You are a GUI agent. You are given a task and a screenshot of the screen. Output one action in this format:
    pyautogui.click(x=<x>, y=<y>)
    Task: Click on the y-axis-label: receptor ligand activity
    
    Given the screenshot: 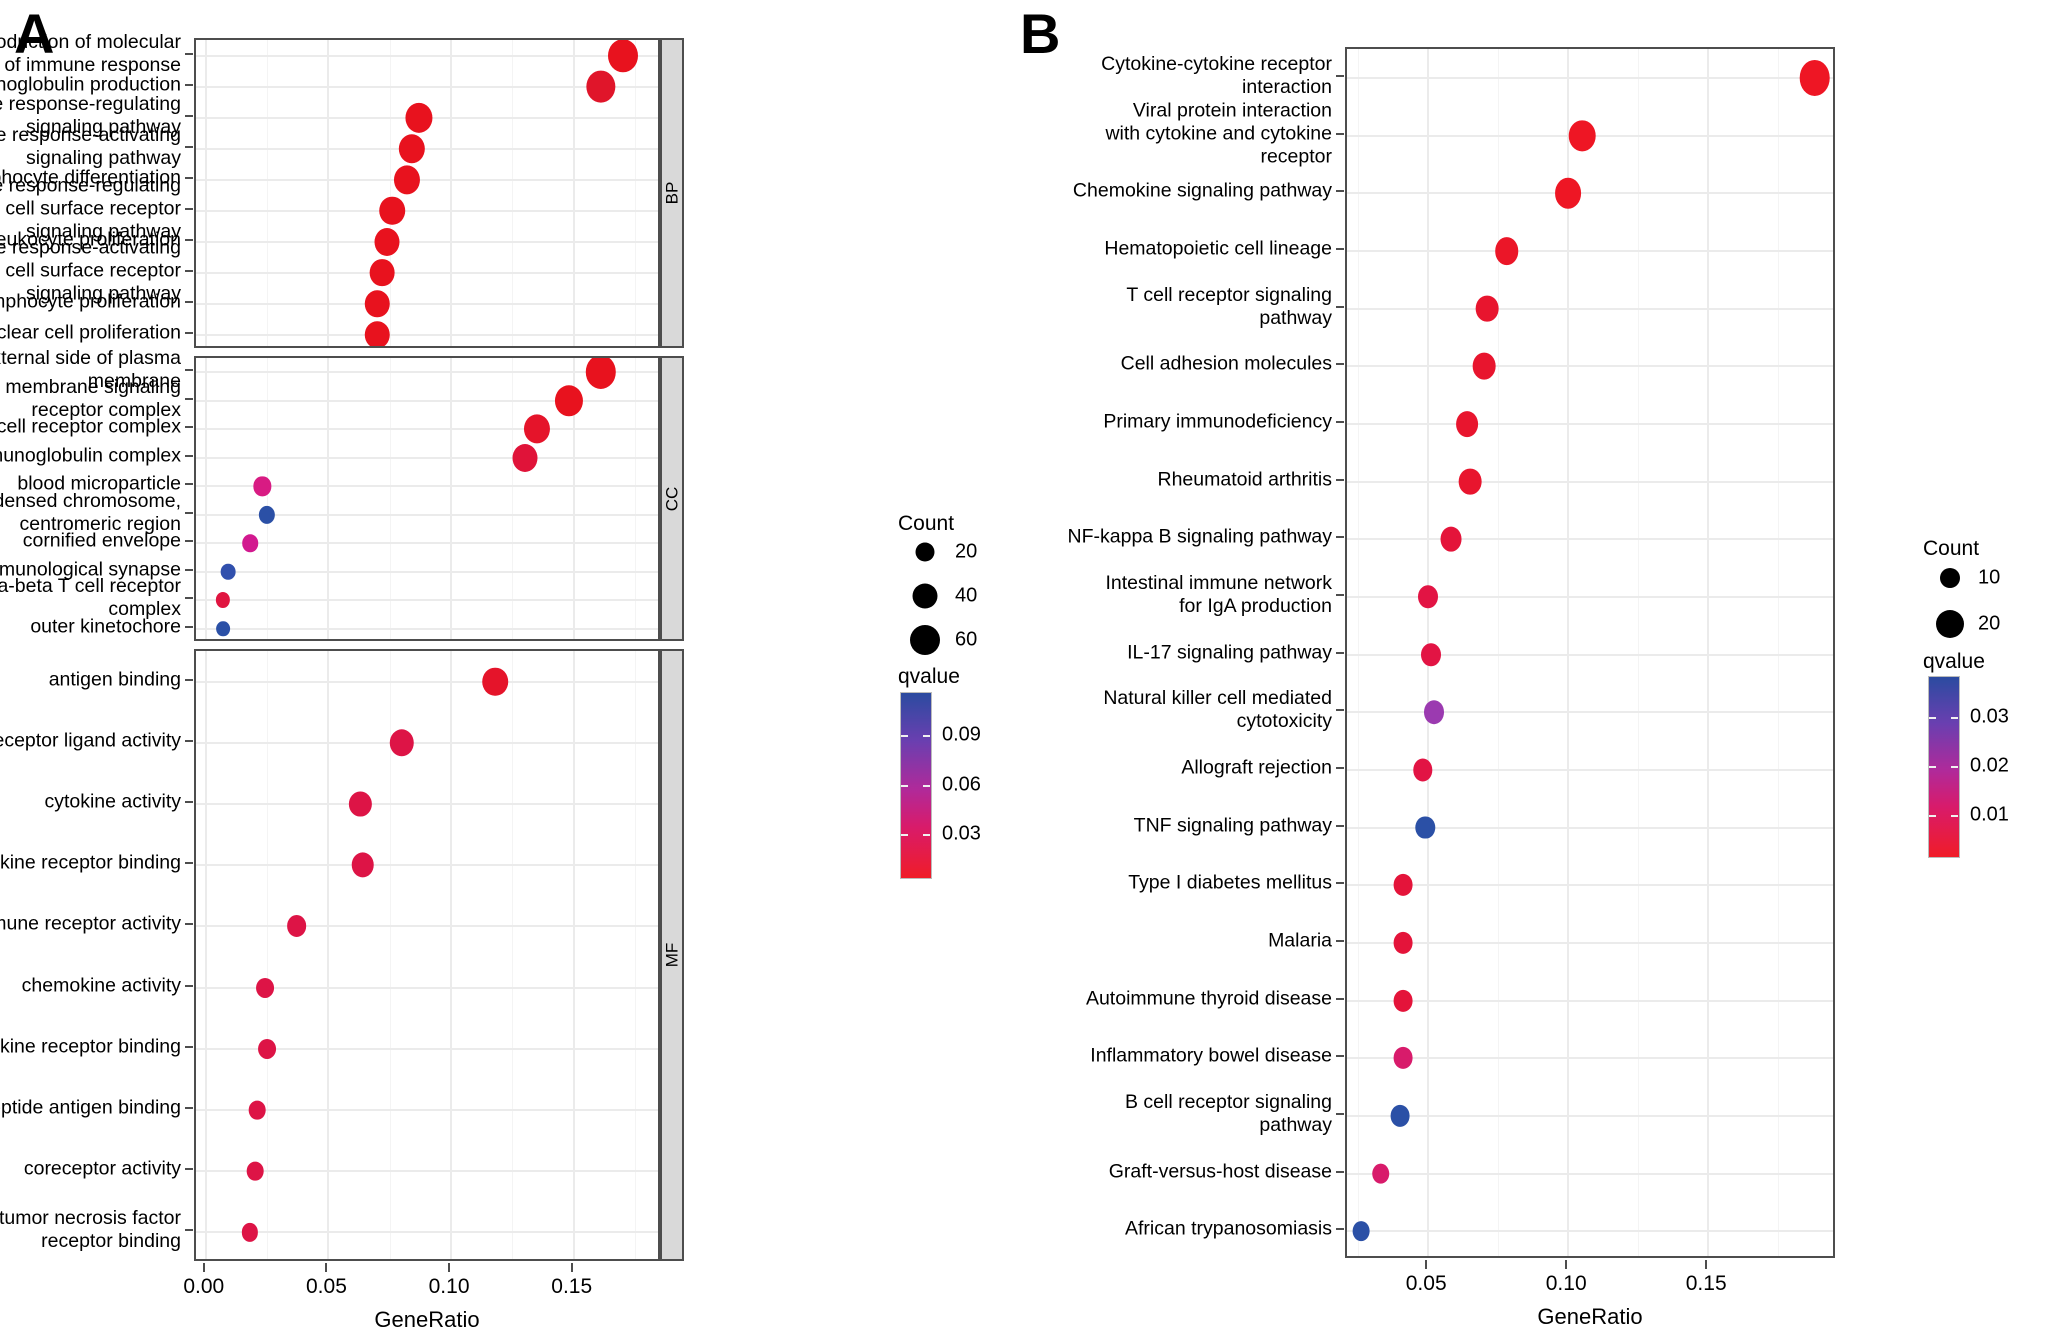 What is the action you would take?
    pyautogui.click(x=90, y=740)
    